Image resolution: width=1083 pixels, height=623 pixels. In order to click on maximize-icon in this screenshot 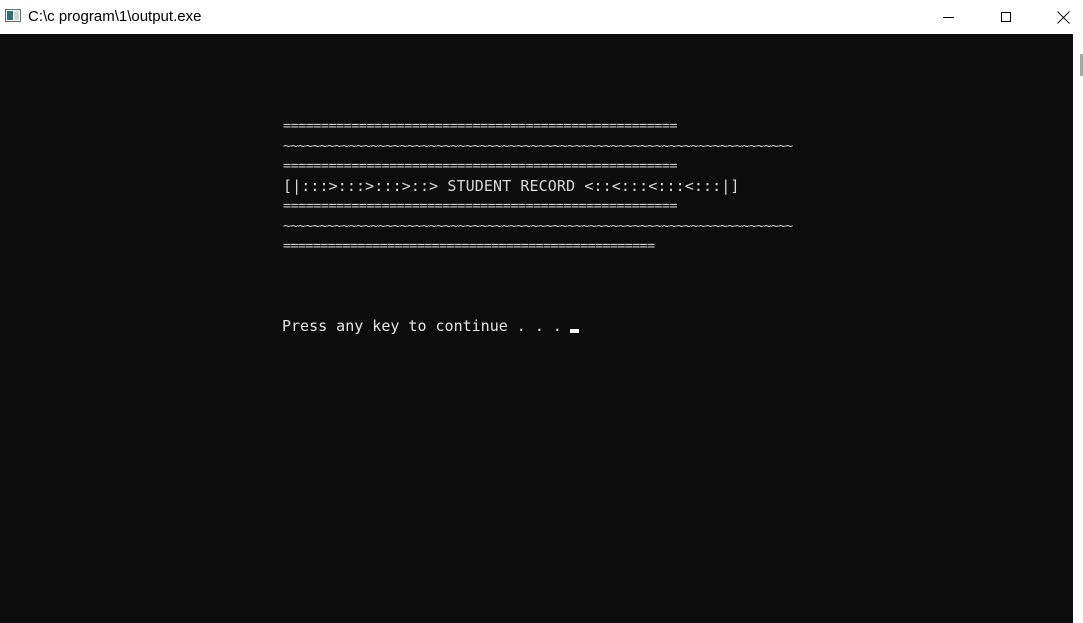, I will do `click(1006, 17)`.